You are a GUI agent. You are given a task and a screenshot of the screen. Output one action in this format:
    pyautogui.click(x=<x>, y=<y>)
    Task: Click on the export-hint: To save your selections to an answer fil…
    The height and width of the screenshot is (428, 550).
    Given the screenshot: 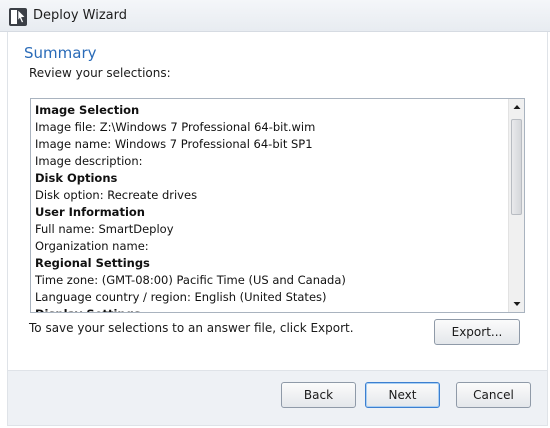 What is the action you would take?
    pyautogui.click(x=191, y=328)
    